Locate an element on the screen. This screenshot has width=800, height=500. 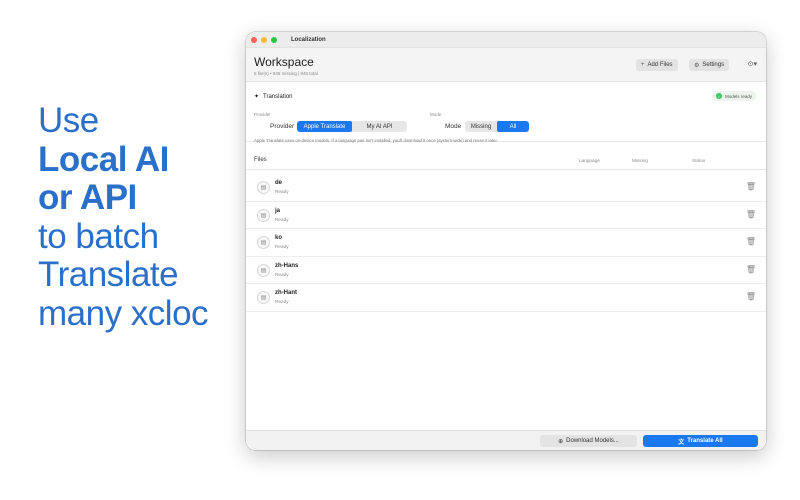
promo-line-4: to batch is located at coordinates (98, 236).